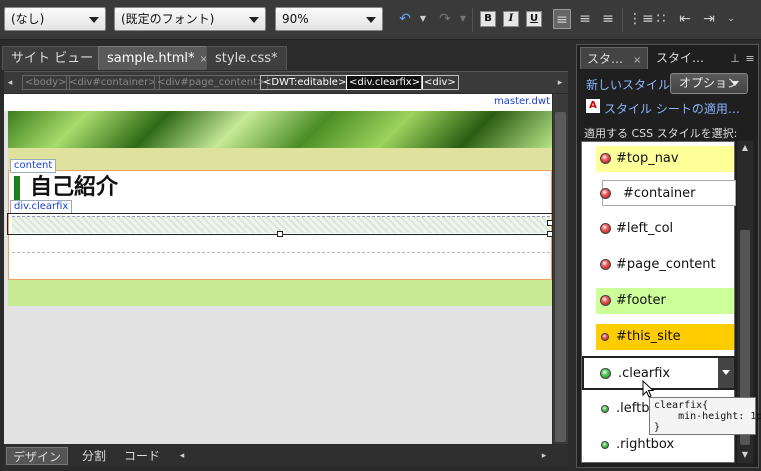 This screenshot has height=471, width=761. Describe the element at coordinates (94, 456) in the screenshot. I see `split-view-button: 分割` at that location.